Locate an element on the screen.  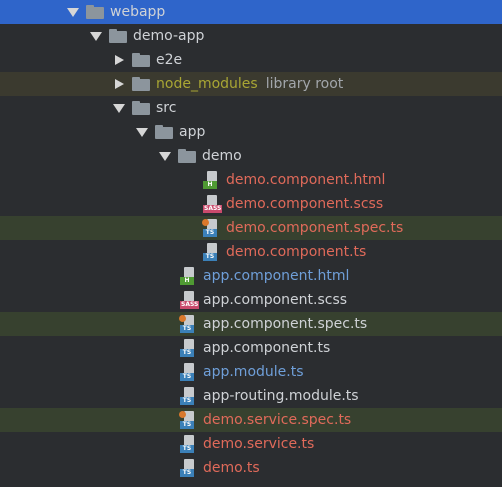
tree-file-row: TS demo.component.ts is located at coordinates (251, 252).